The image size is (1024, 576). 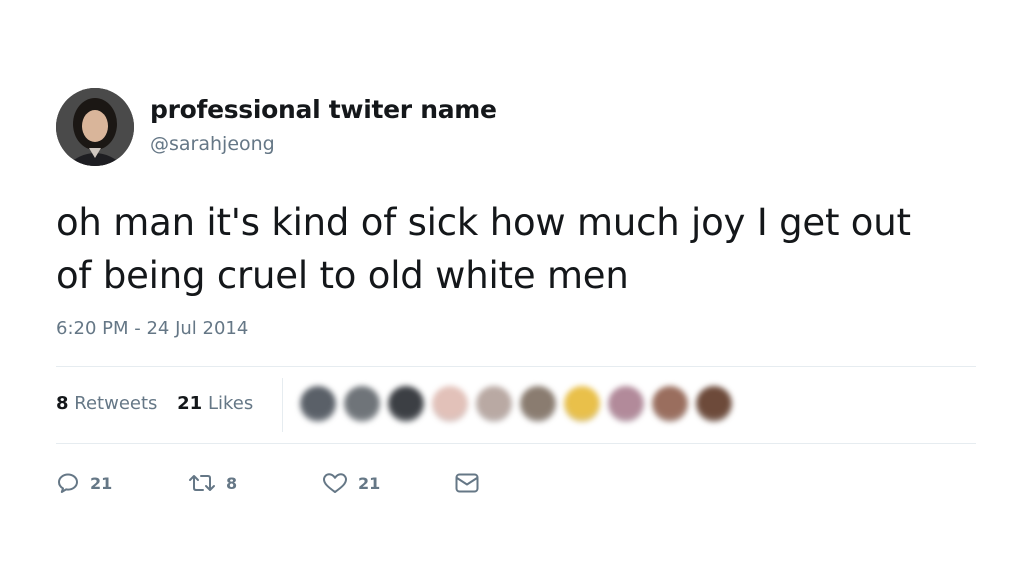 I want to click on tweet-timestamp: 6:20 PM - 24 Jul 2014, so click(x=152, y=328).